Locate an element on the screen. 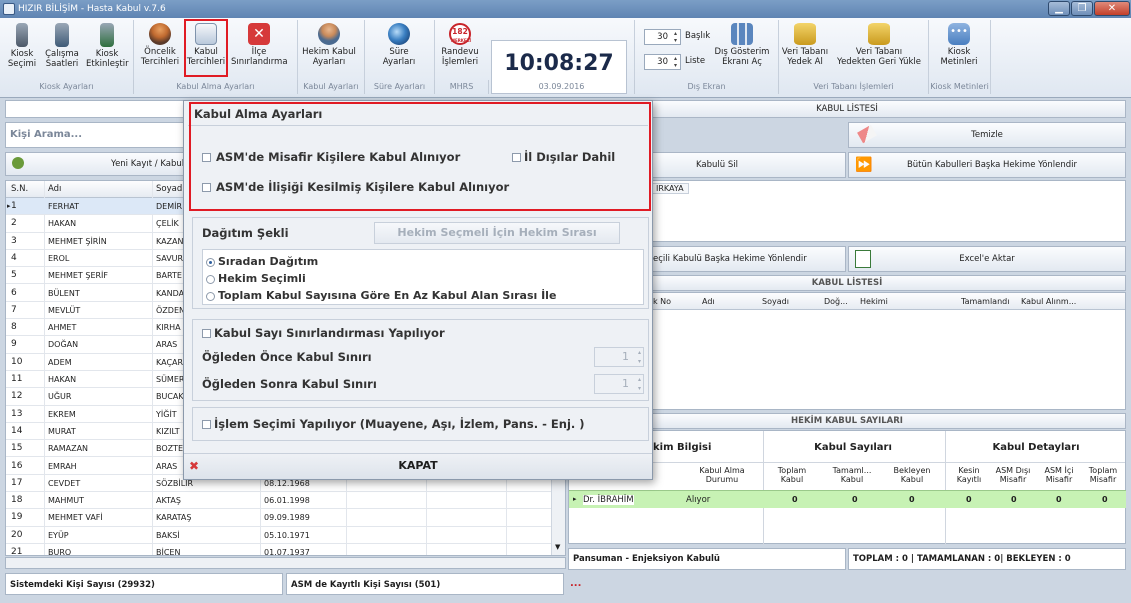 The height and width of the screenshot is (603, 1131). eraser-icon is located at coordinates (867, 134).